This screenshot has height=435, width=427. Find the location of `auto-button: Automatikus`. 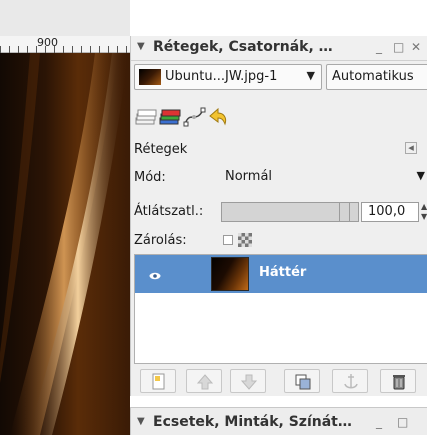

auto-button: Automatikus is located at coordinates (376, 77).